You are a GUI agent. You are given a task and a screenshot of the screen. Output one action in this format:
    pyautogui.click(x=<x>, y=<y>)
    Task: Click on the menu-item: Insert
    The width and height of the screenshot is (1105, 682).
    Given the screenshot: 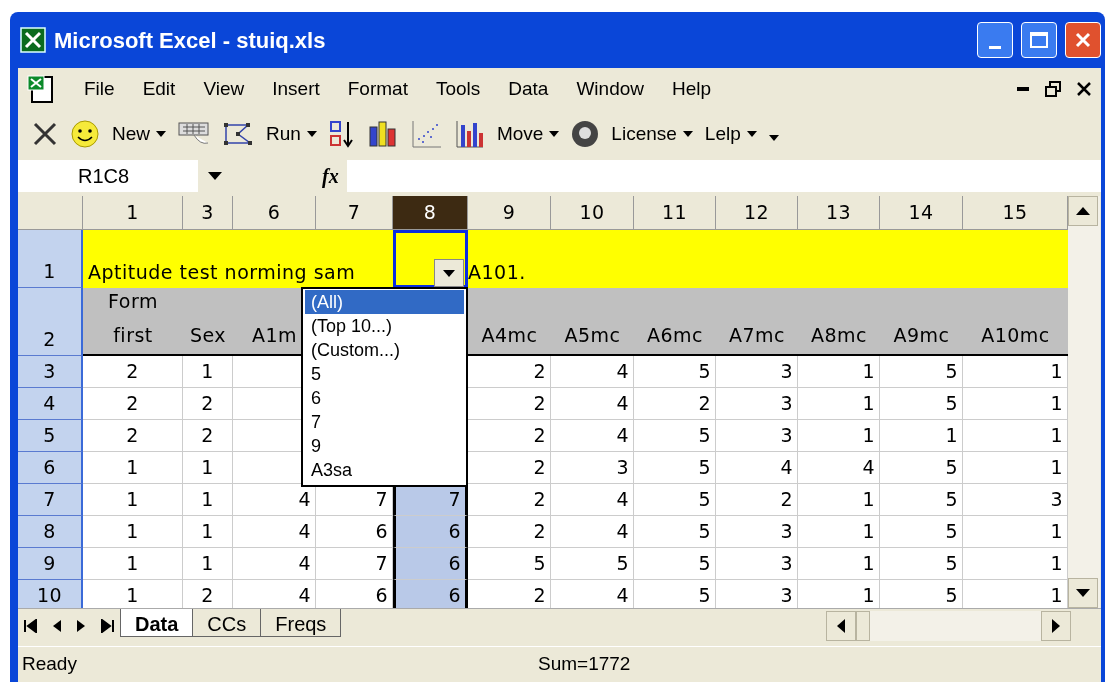 What is the action you would take?
    pyautogui.click(x=296, y=89)
    